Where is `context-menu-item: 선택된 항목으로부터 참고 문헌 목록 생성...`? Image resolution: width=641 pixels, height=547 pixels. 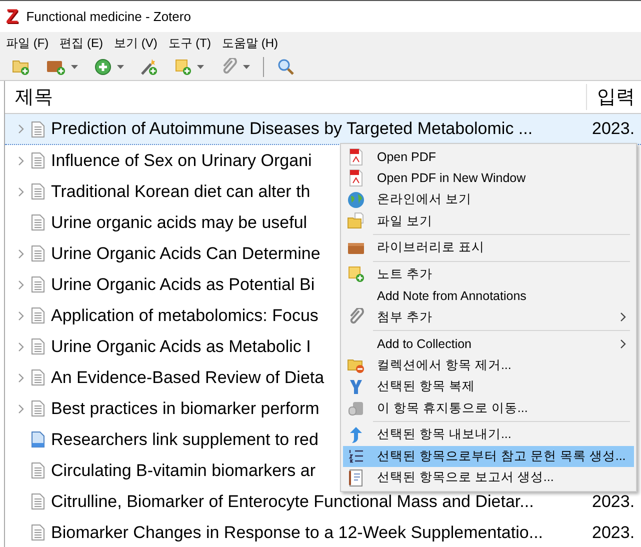 context-menu-item: 선택된 항목으로부터 참고 문헌 목록 생성... is located at coordinates (488, 456).